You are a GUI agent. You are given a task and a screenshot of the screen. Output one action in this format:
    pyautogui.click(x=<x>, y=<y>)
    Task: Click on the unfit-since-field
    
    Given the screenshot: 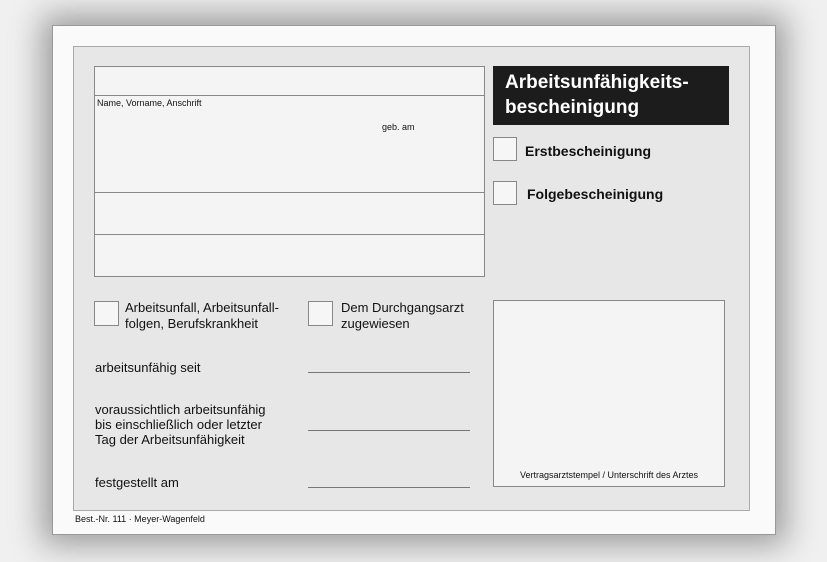 What is the action you would take?
    pyautogui.click(x=389, y=372)
    